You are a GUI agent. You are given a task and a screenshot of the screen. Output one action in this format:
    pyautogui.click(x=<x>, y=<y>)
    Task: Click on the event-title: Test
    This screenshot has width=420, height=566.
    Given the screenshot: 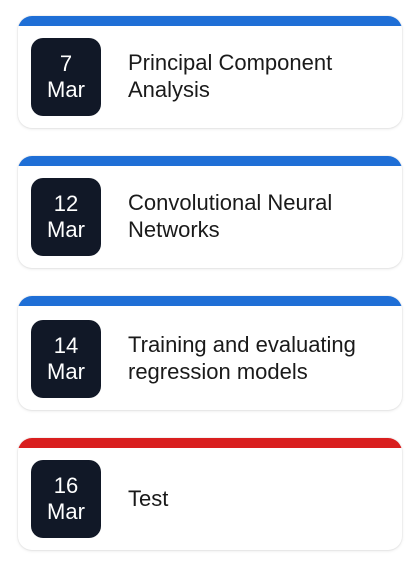 What is the action you would take?
    pyautogui.click(x=148, y=498)
    